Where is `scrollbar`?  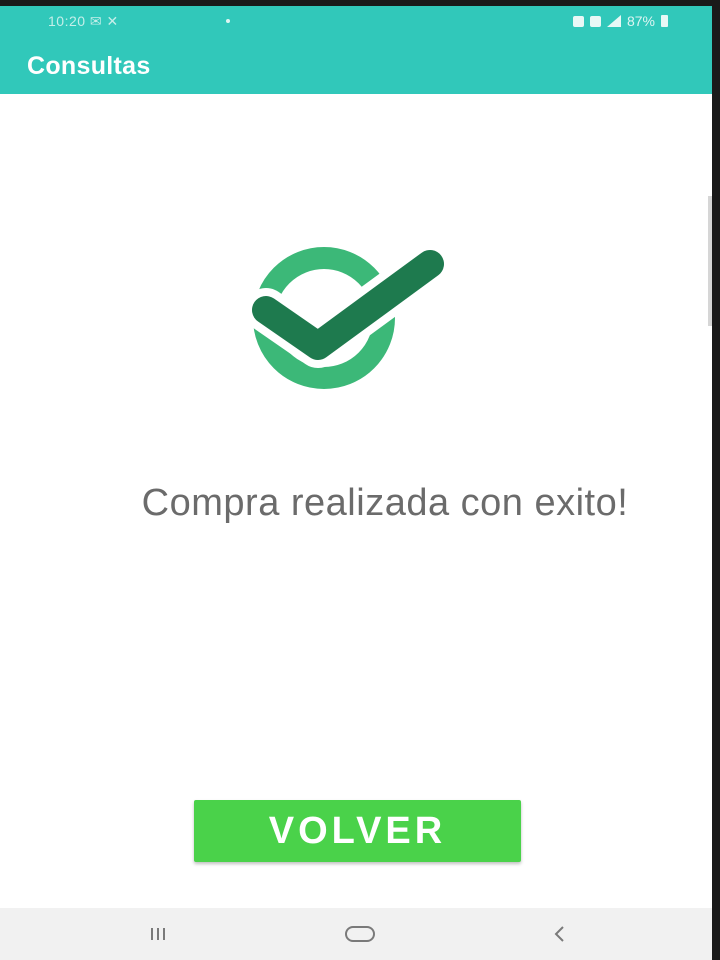 scrollbar is located at coordinates (710, 261).